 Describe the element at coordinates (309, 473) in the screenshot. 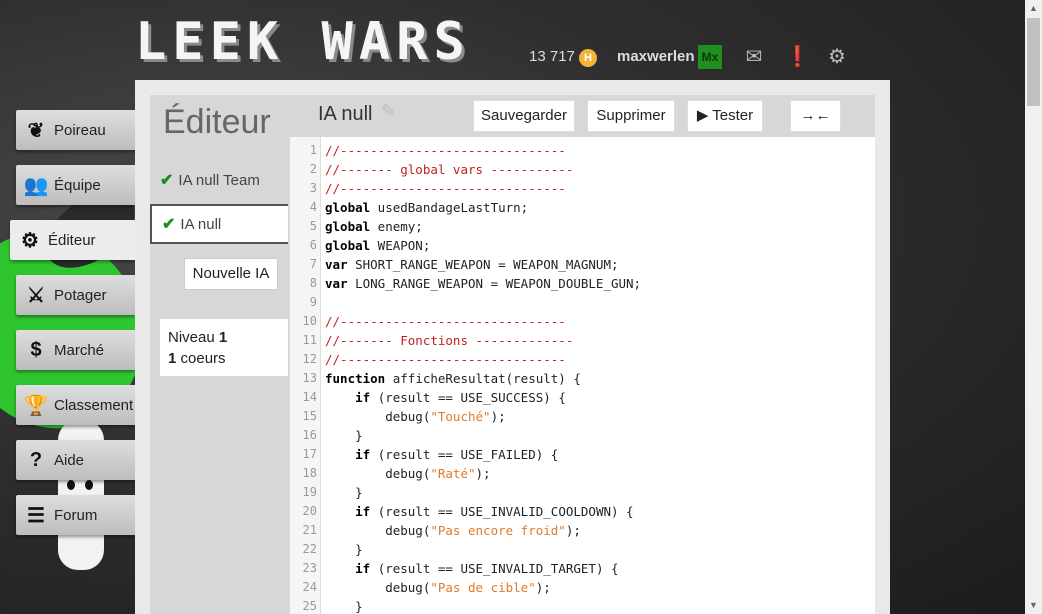

I see `line-number: 18` at that location.